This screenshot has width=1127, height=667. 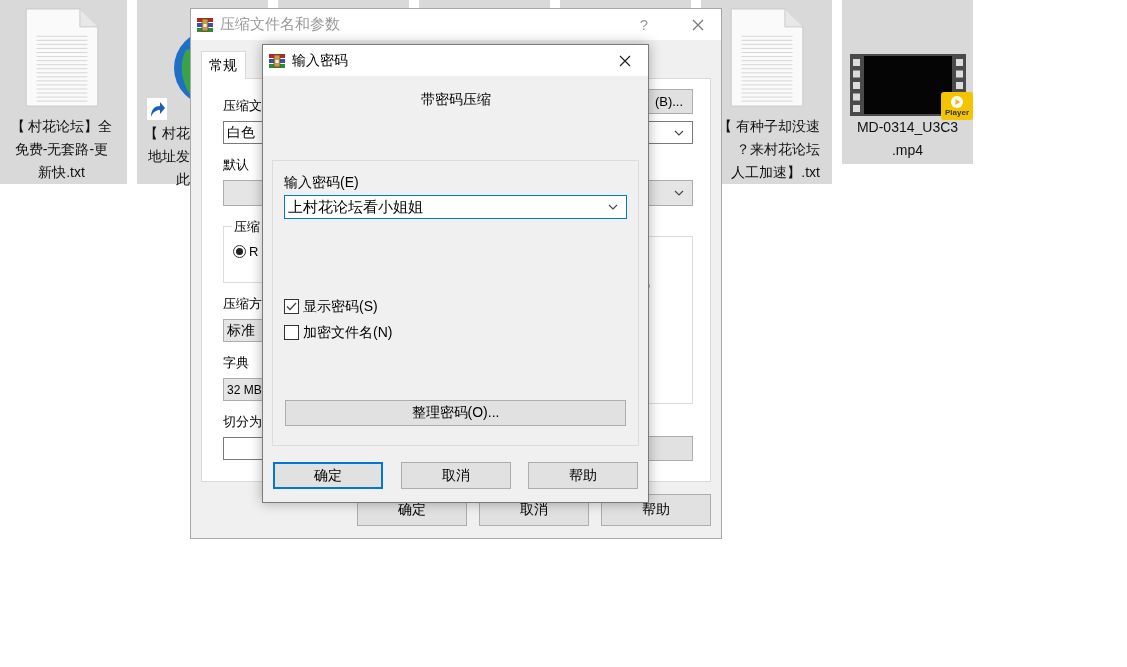 I want to click on checkbox-label: 加密文件名(N), so click(x=348, y=332).